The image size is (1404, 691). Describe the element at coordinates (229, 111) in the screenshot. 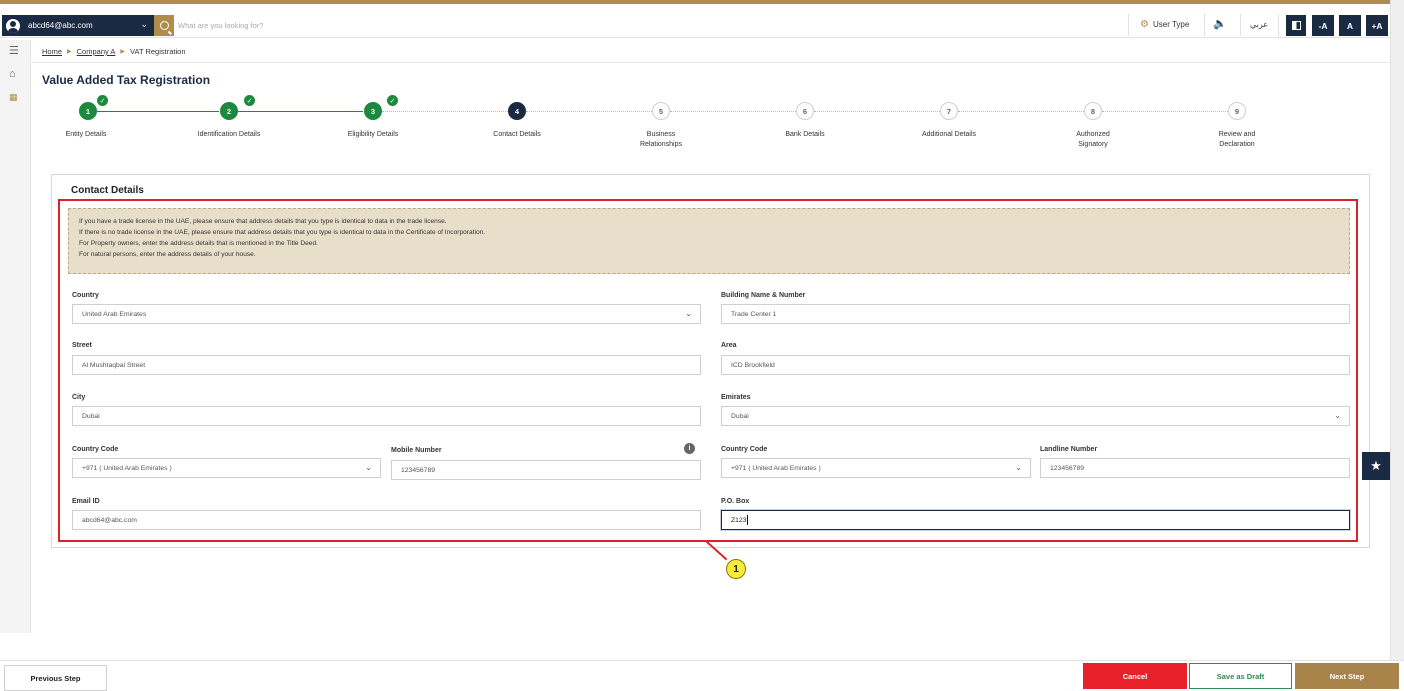

I see `step-2: 2` at that location.